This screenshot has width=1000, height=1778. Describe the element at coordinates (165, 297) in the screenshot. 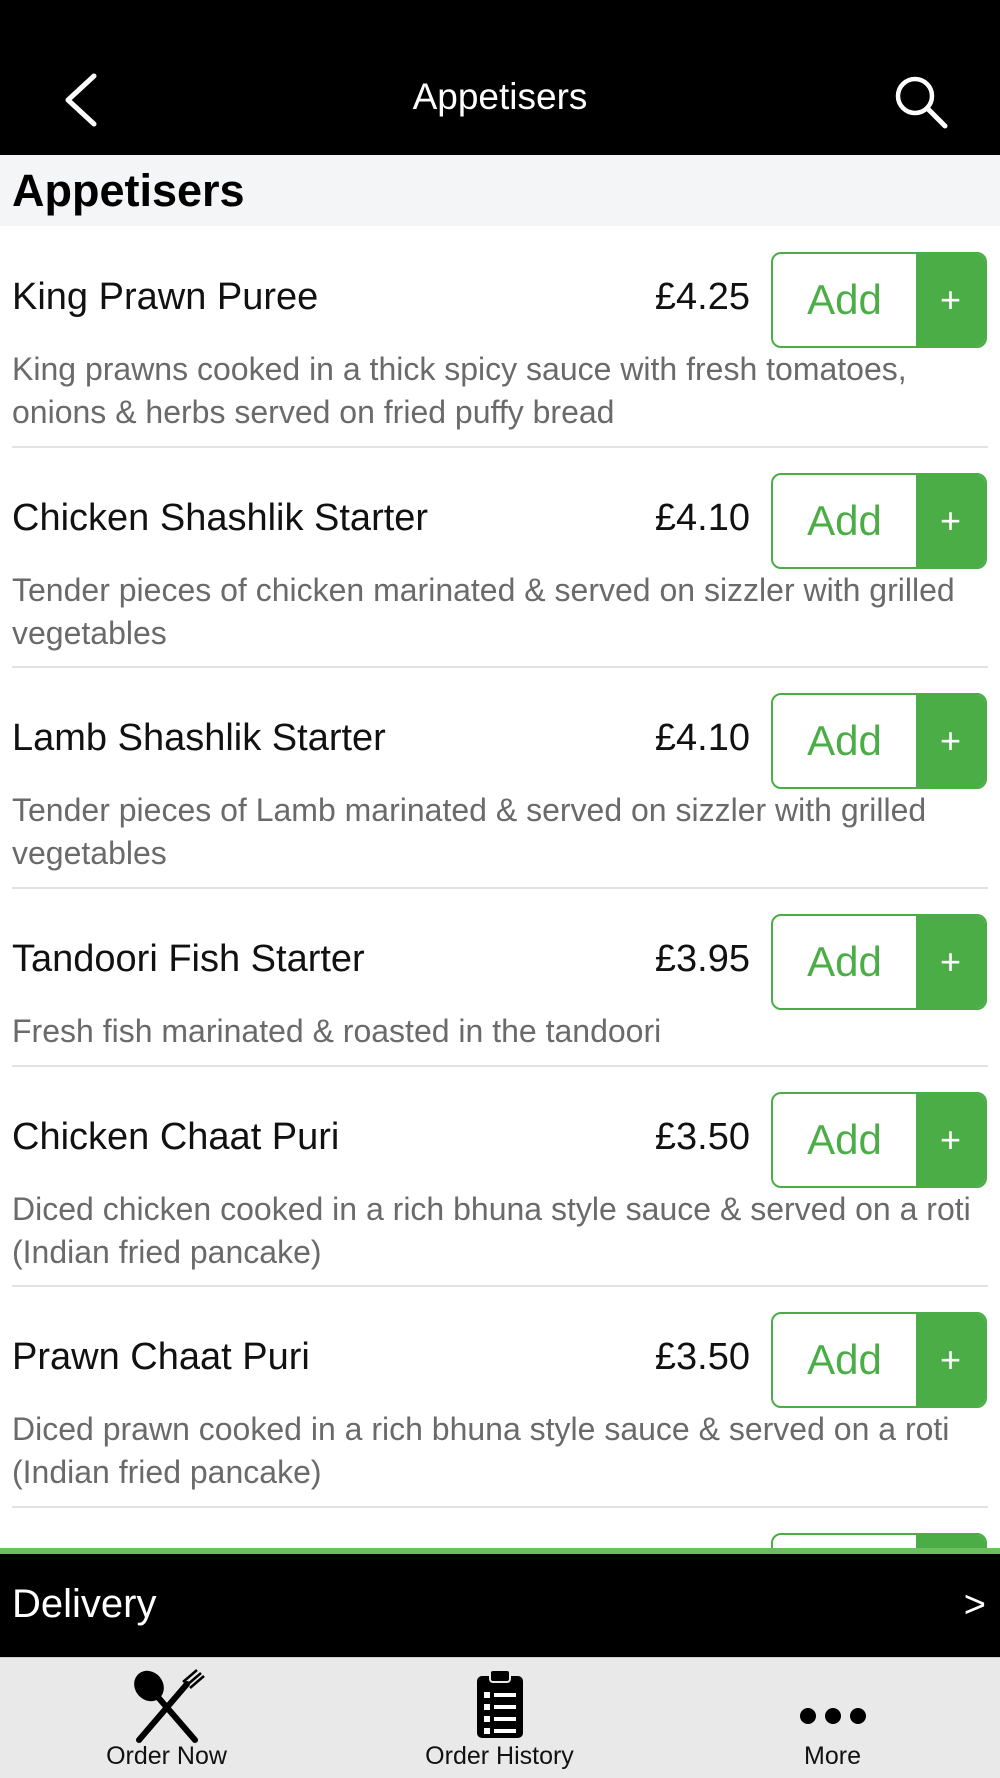

I see `item-name: King Prawn Puree` at that location.